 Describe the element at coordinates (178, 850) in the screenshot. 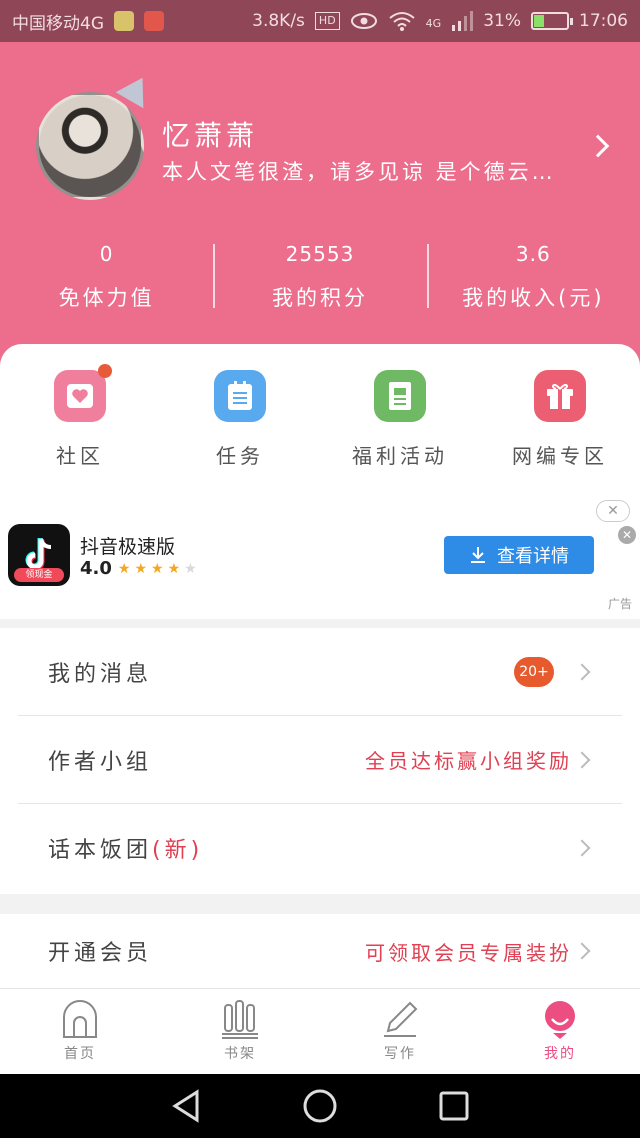

I see `new-tag: (新)` at that location.